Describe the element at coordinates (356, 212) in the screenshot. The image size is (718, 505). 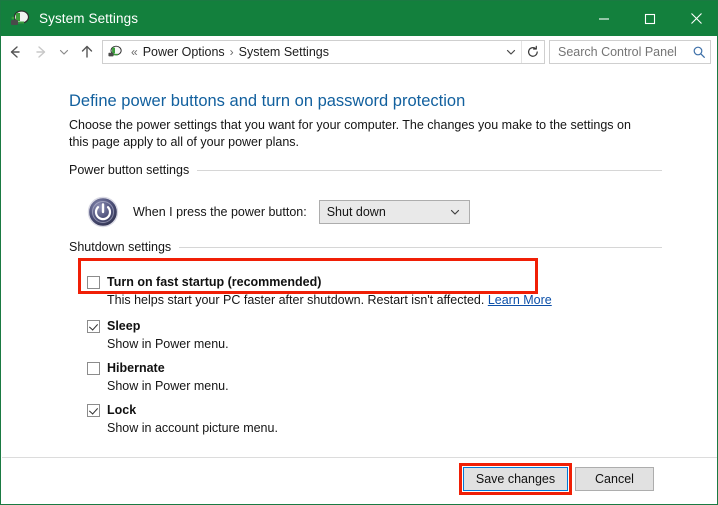
I see `power-button-action-value: Shut down` at that location.